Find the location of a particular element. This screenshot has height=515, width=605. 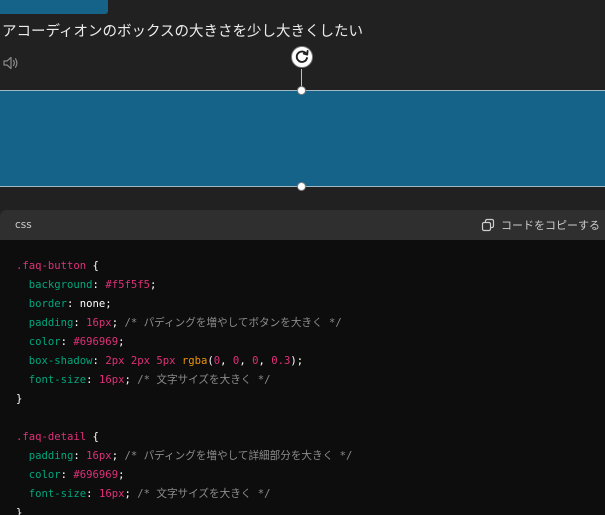

code-line: padding: 16px; /* パディングを増やしてボタンを大きく */ is located at coordinates (184, 323).